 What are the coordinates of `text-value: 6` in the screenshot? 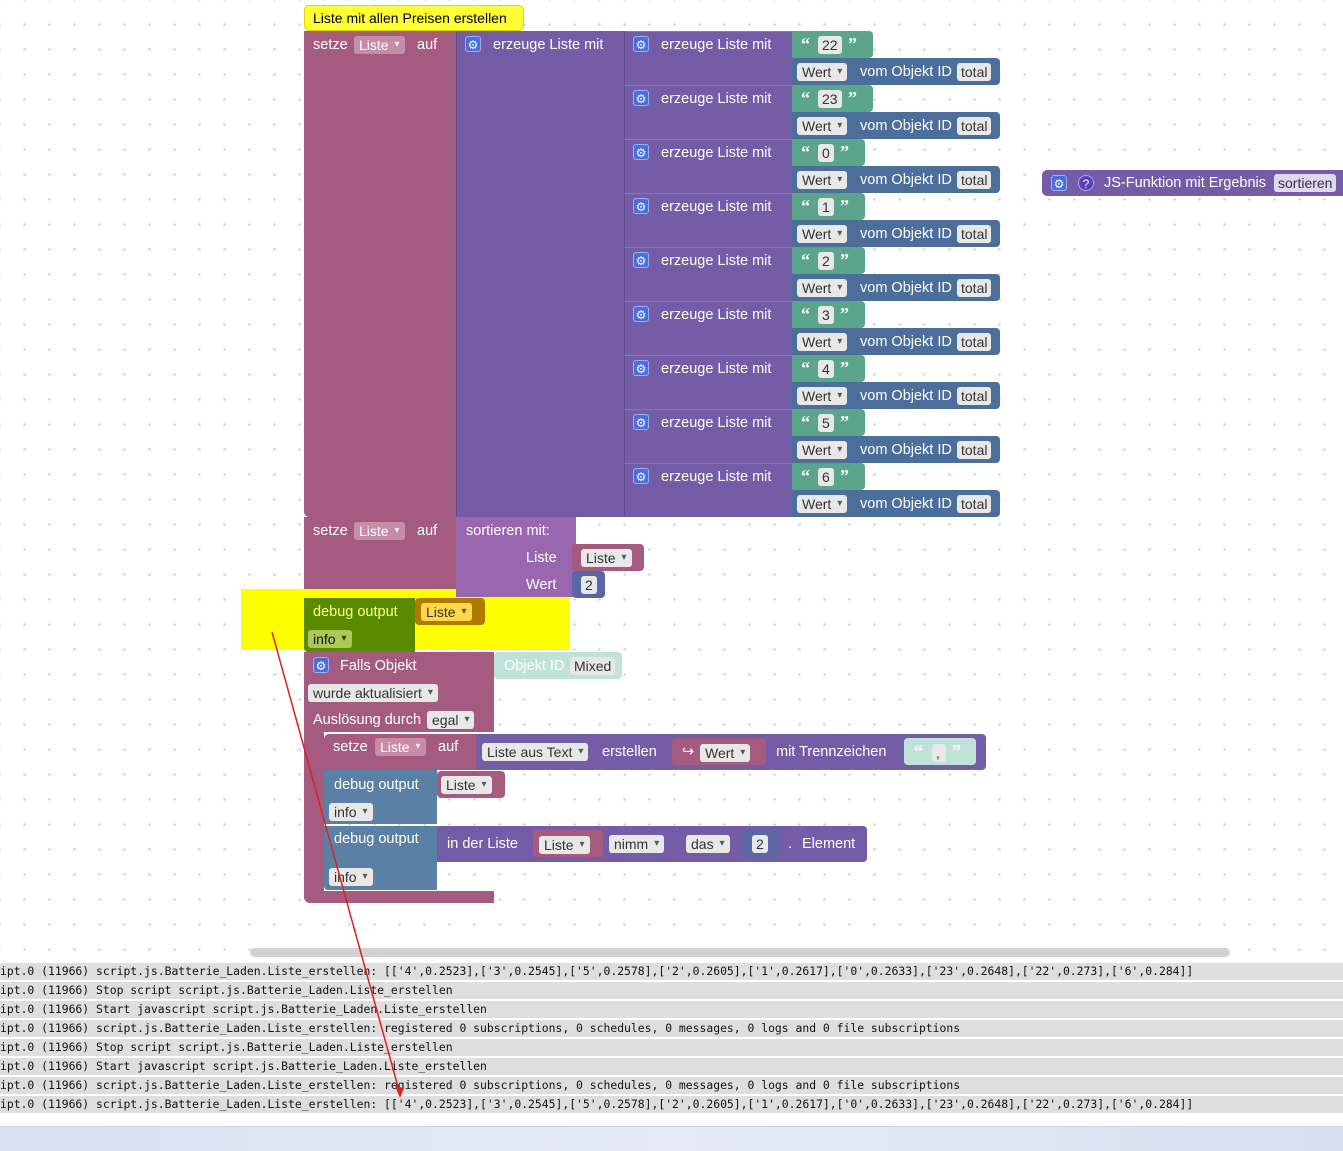 It's located at (826, 477).